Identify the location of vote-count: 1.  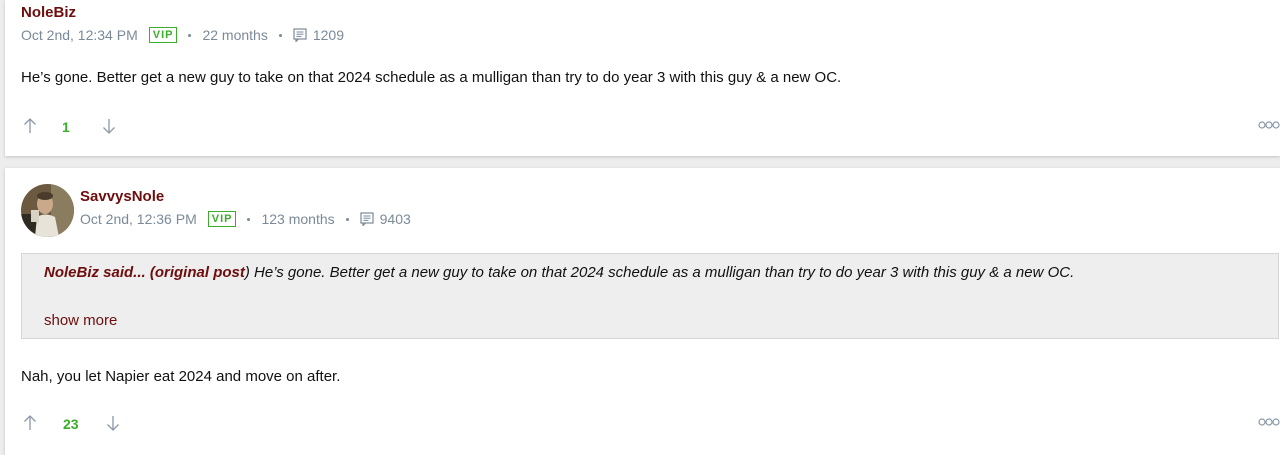
(66, 127).